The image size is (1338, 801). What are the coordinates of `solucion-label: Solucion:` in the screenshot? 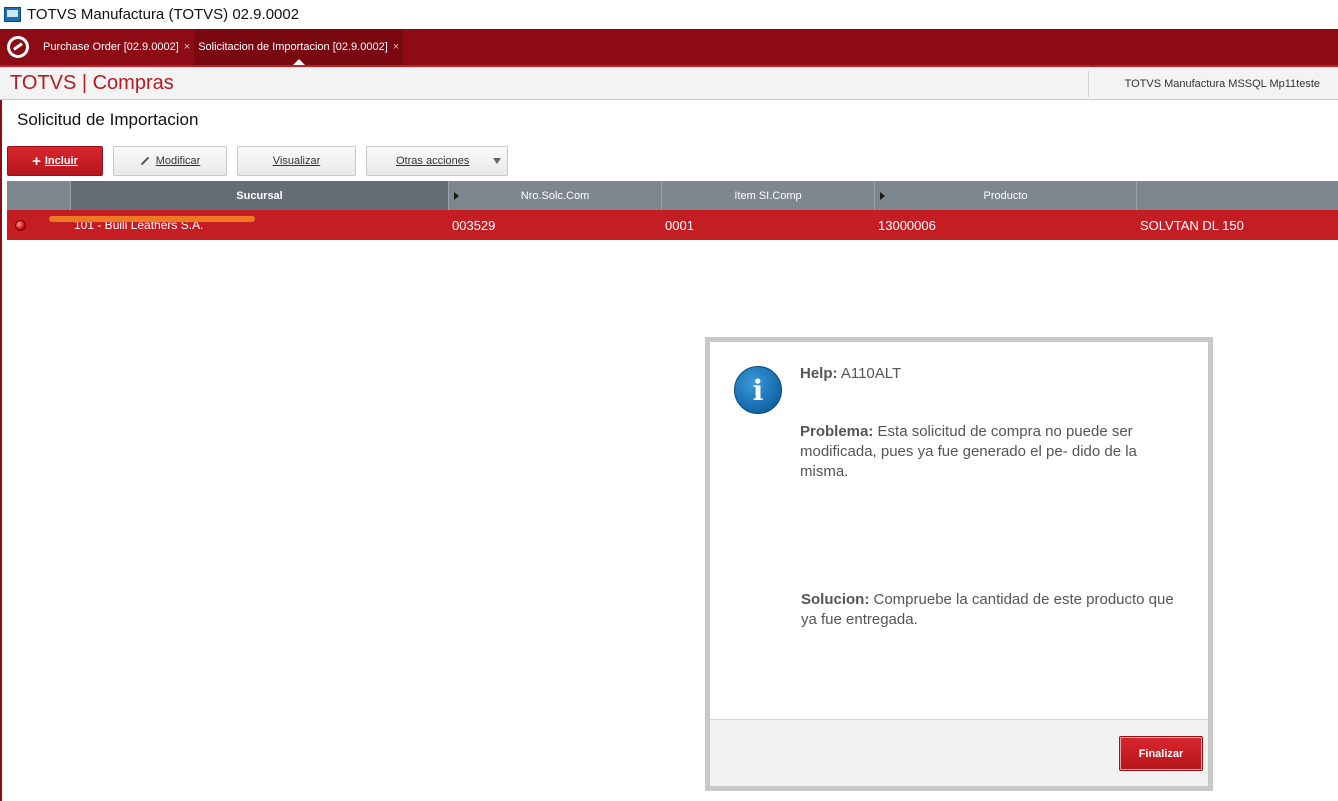 It's located at (835, 599).